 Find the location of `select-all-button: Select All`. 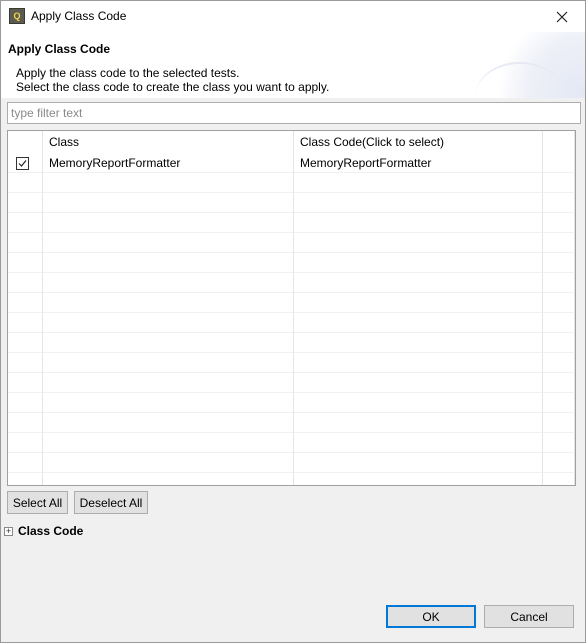

select-all-button: Select All is located at coordinates (37, 502).